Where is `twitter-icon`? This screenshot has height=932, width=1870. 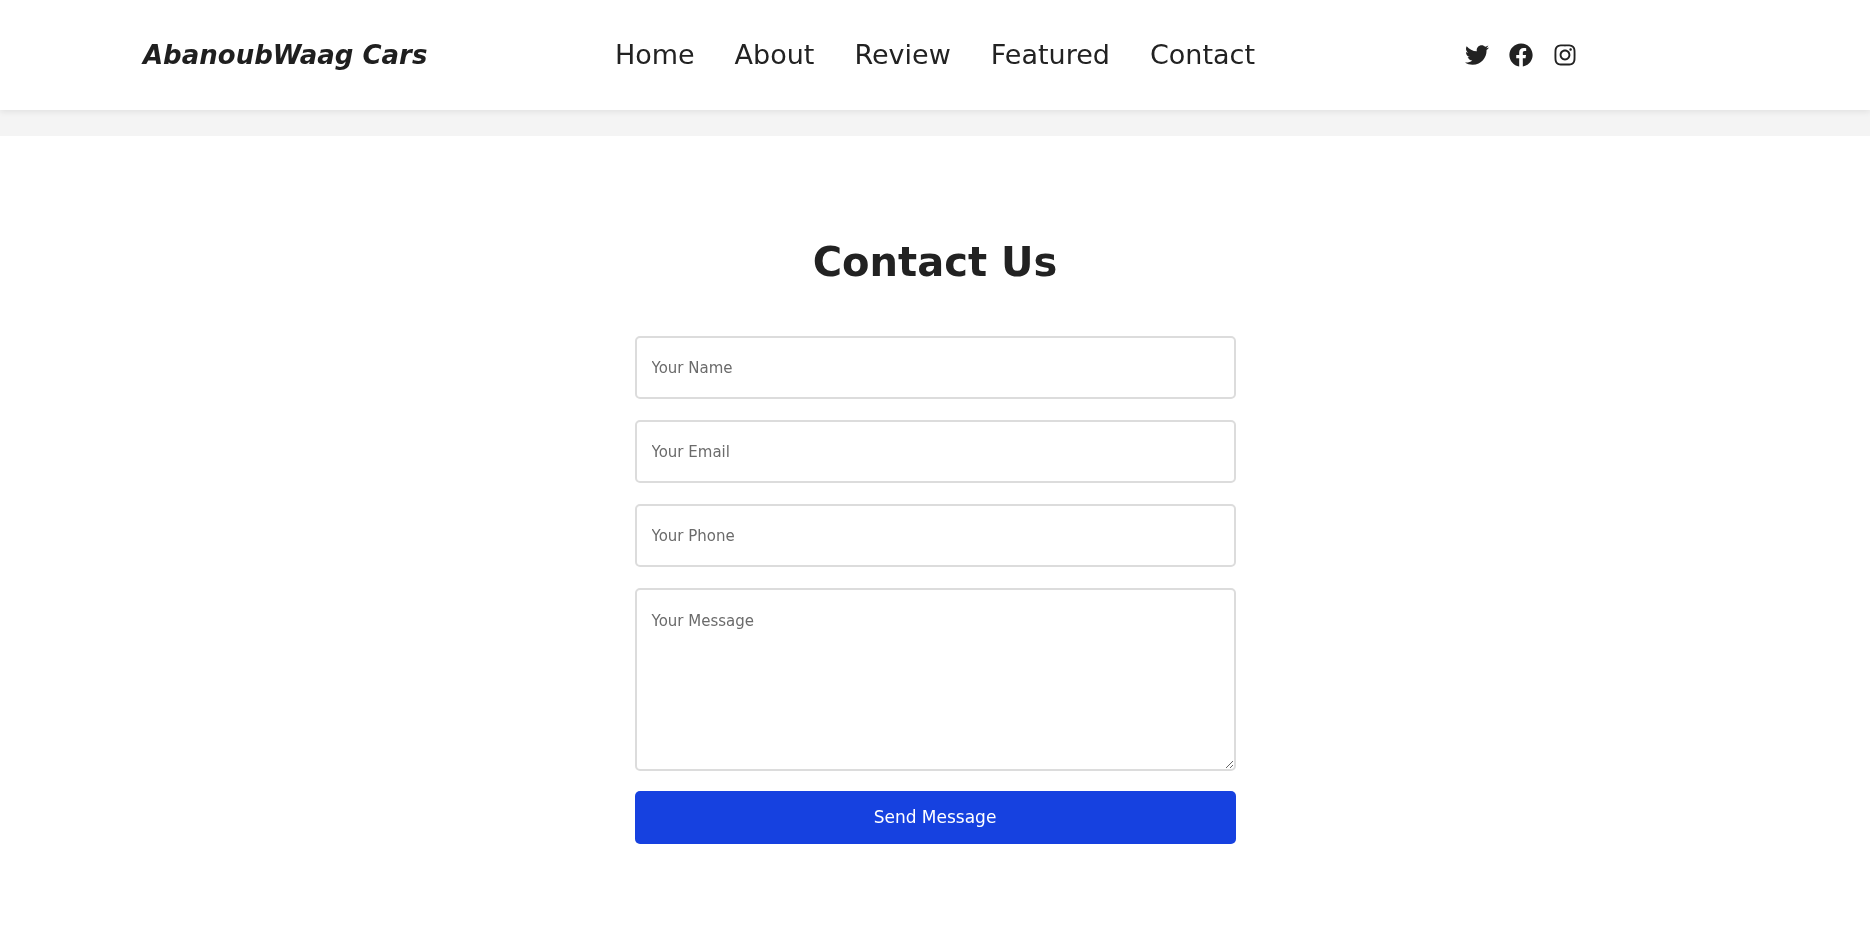 twitter-icon is located at coordinates (1477, 55).